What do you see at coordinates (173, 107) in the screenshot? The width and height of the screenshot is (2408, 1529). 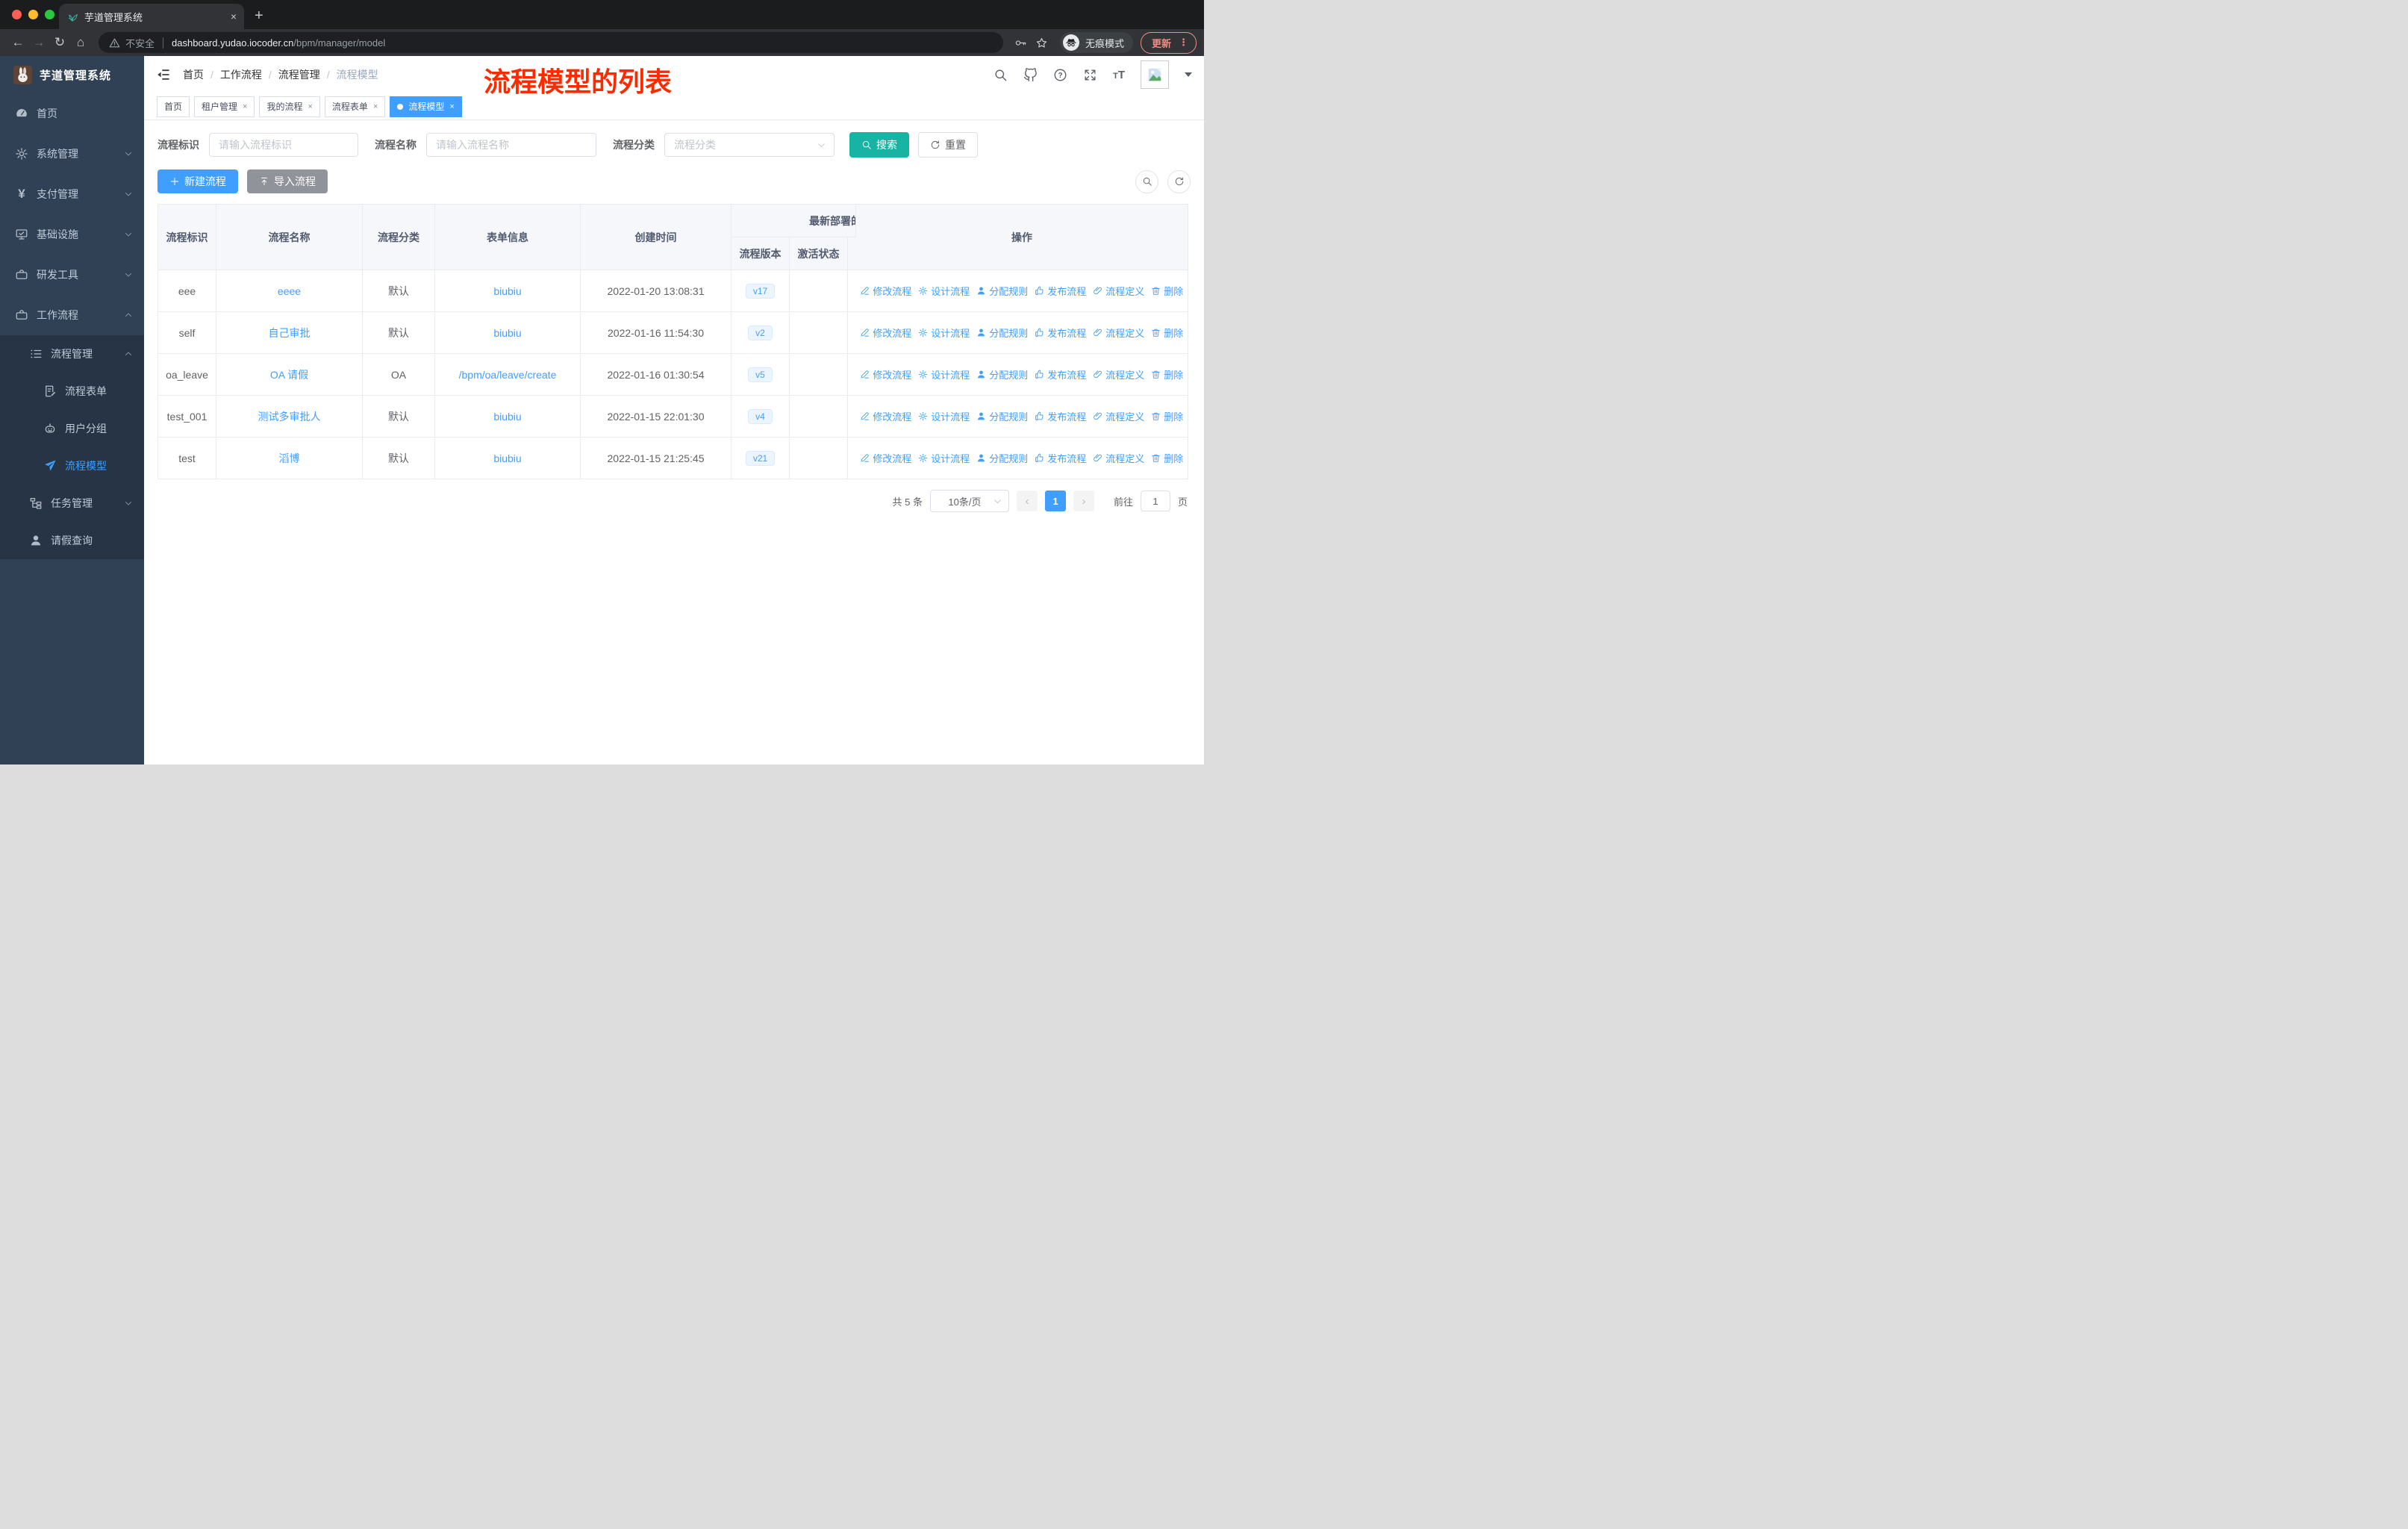 I see `tab-home: 首页` at bounding box center [173, 107].